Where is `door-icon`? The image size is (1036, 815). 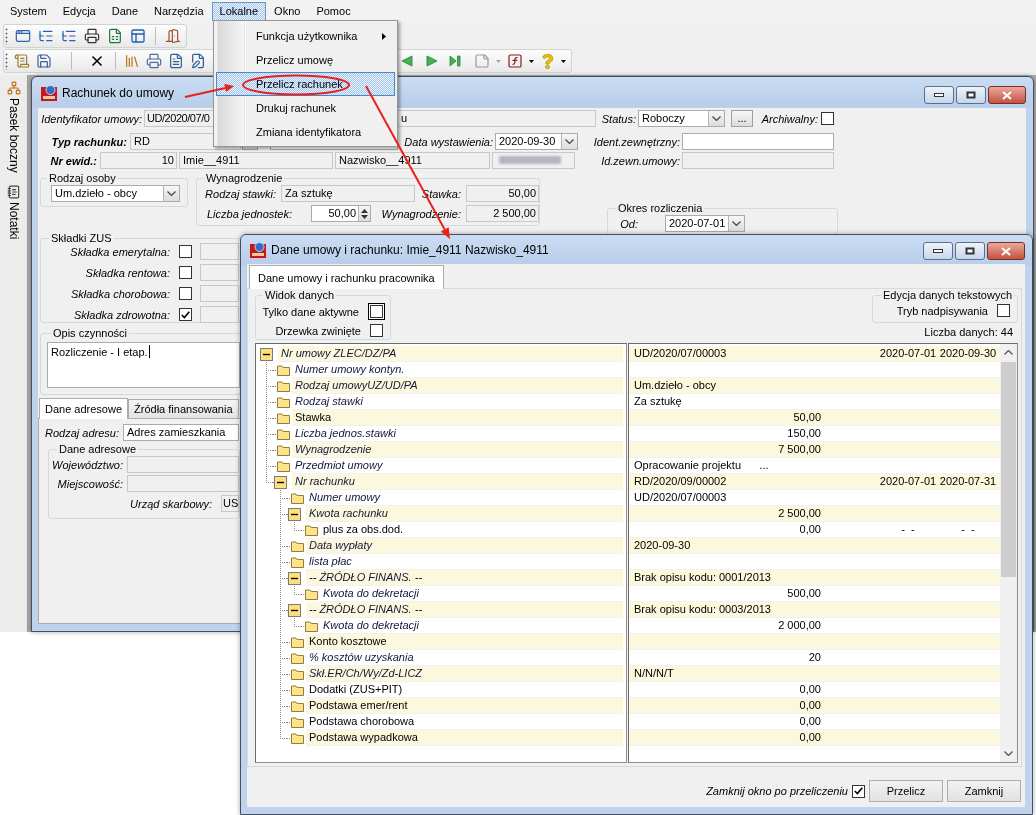
door-icon is located at coordinates (173, 36).